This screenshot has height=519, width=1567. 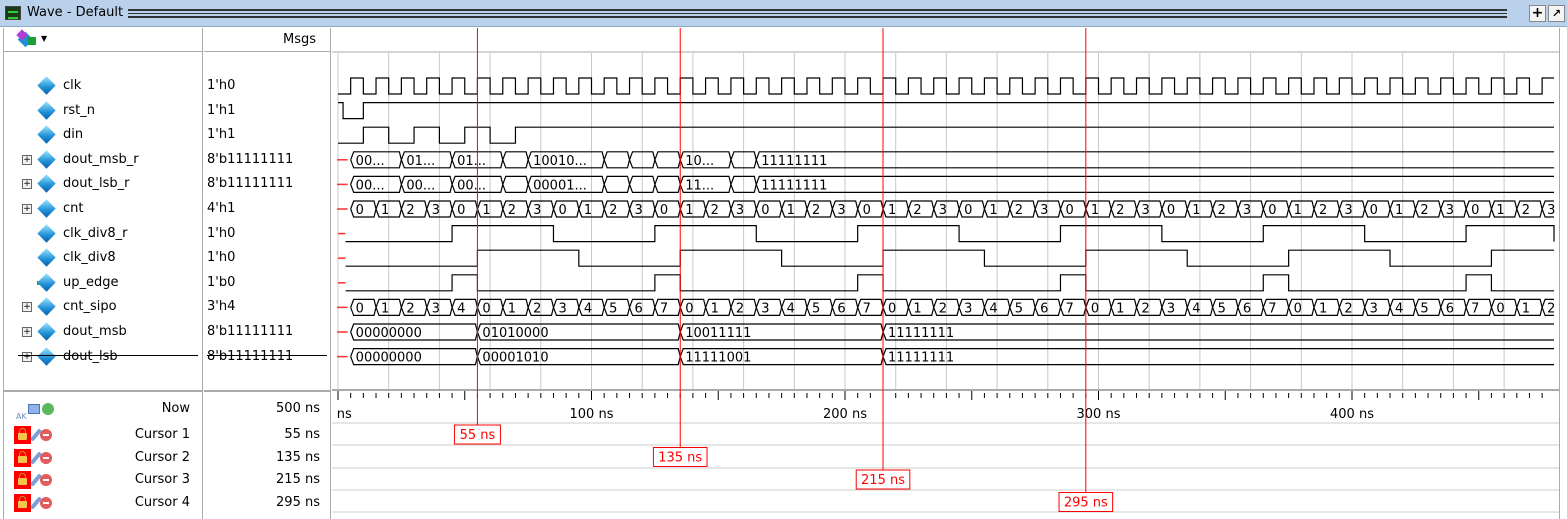 What do you see at coordinates (44, 38) in the screenshot?
I see `chevron-down-icon: ▼` at bounding box center [44, 38].